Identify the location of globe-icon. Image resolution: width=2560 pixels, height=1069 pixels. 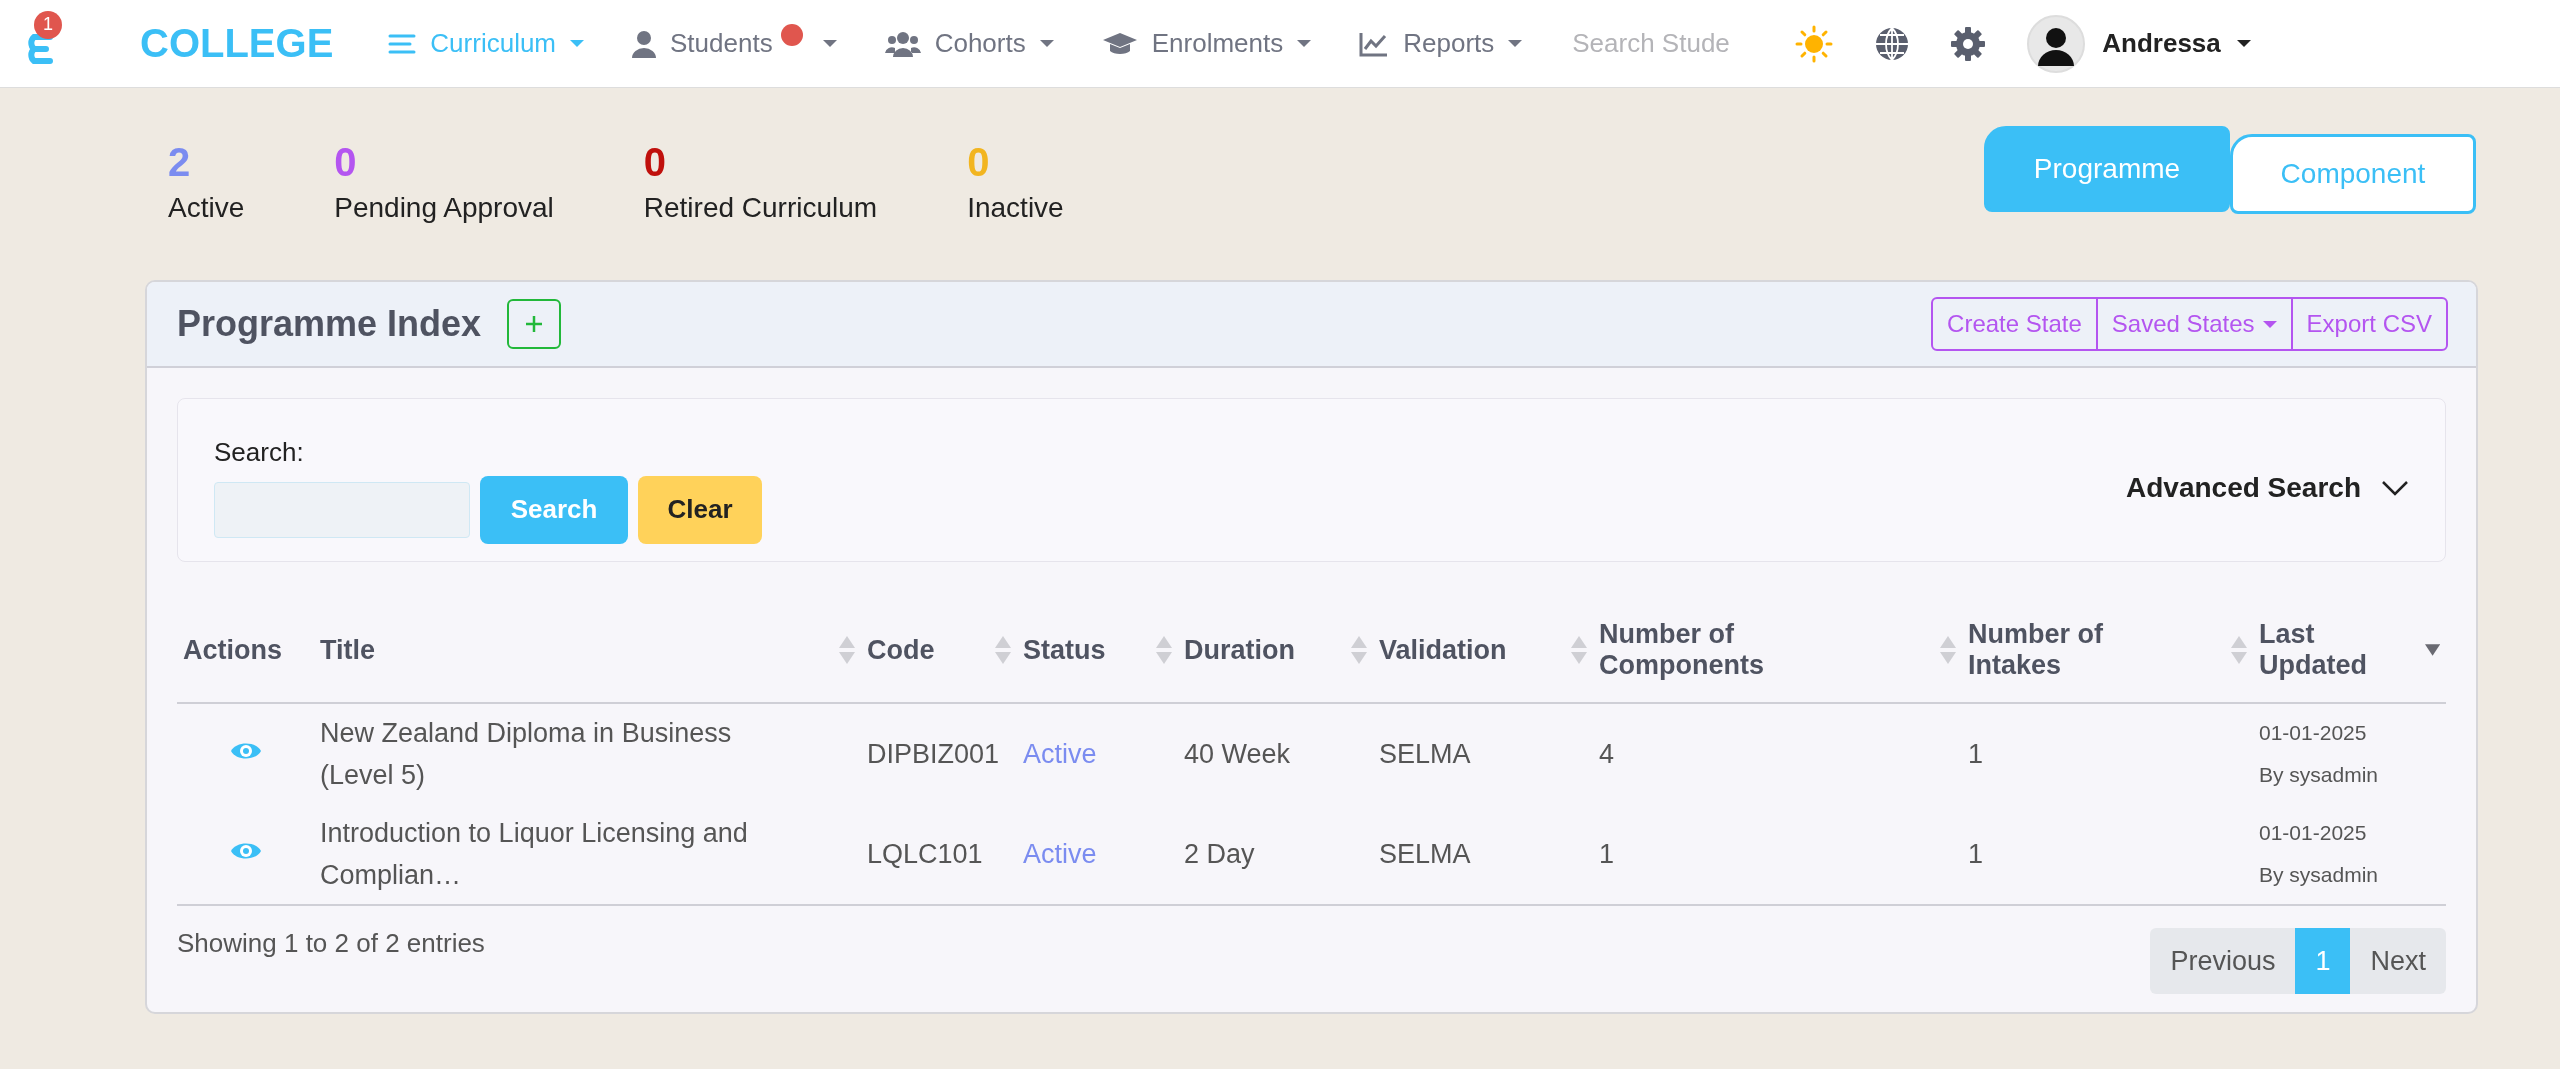
(1892, 43).